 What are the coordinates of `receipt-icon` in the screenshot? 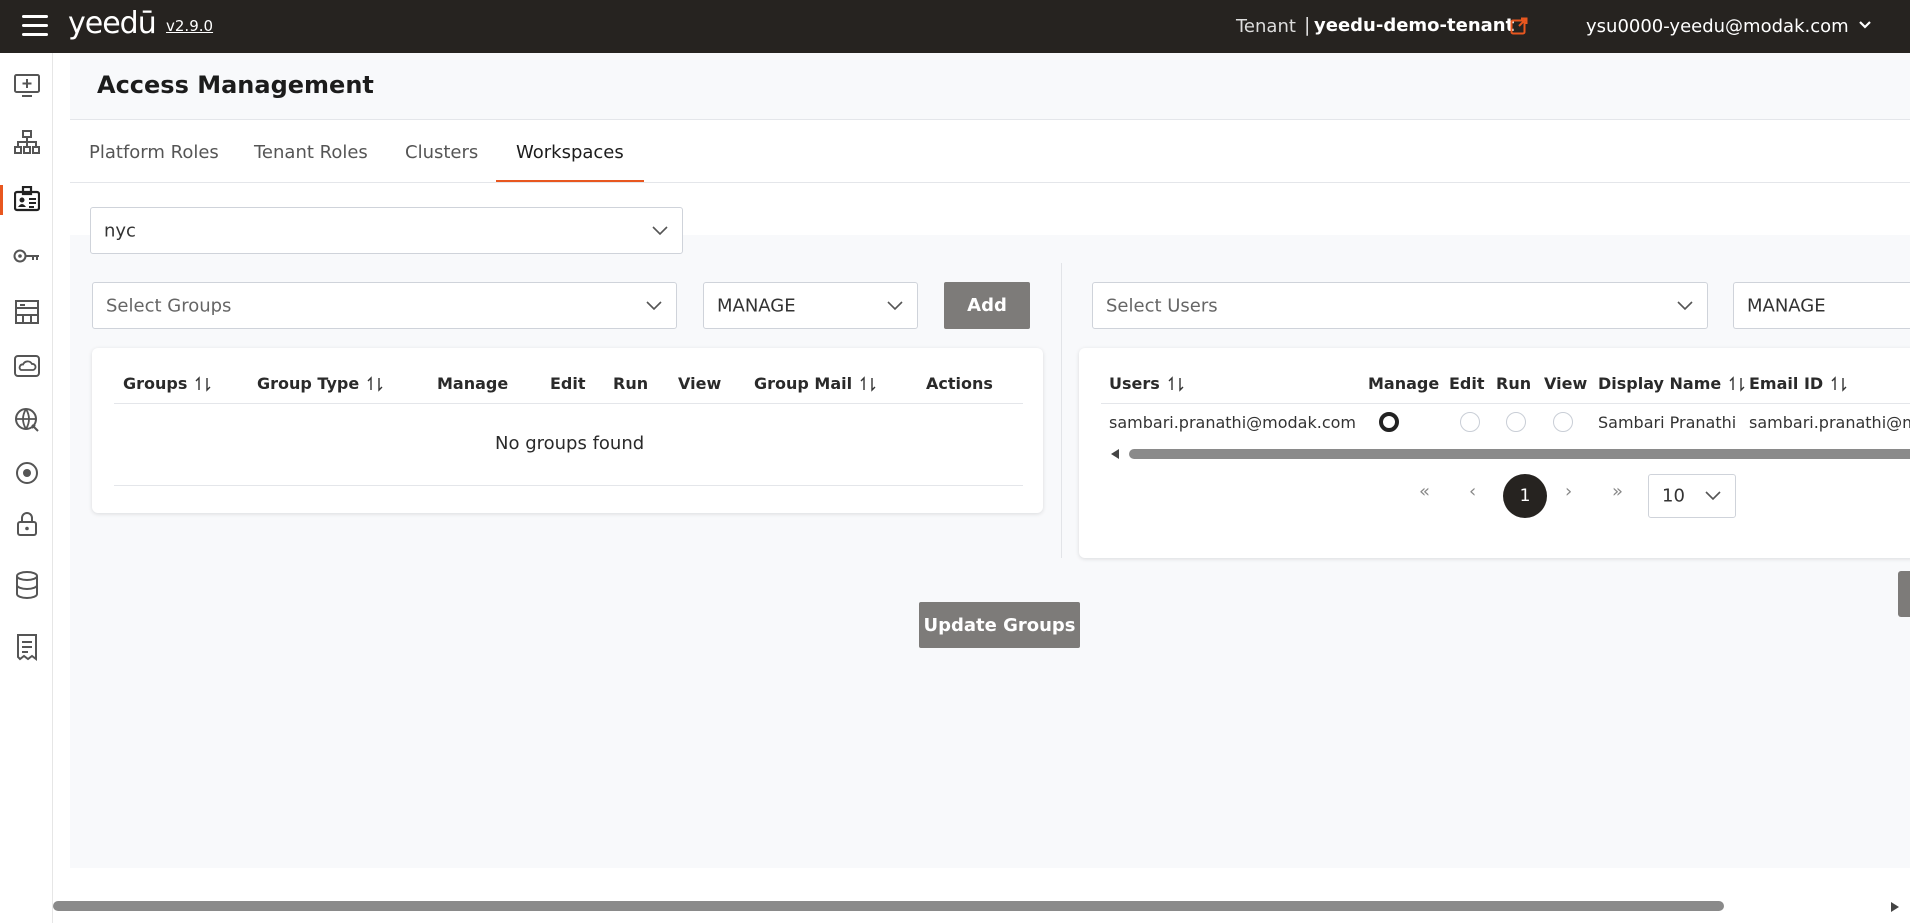 It's located at (27, 647).